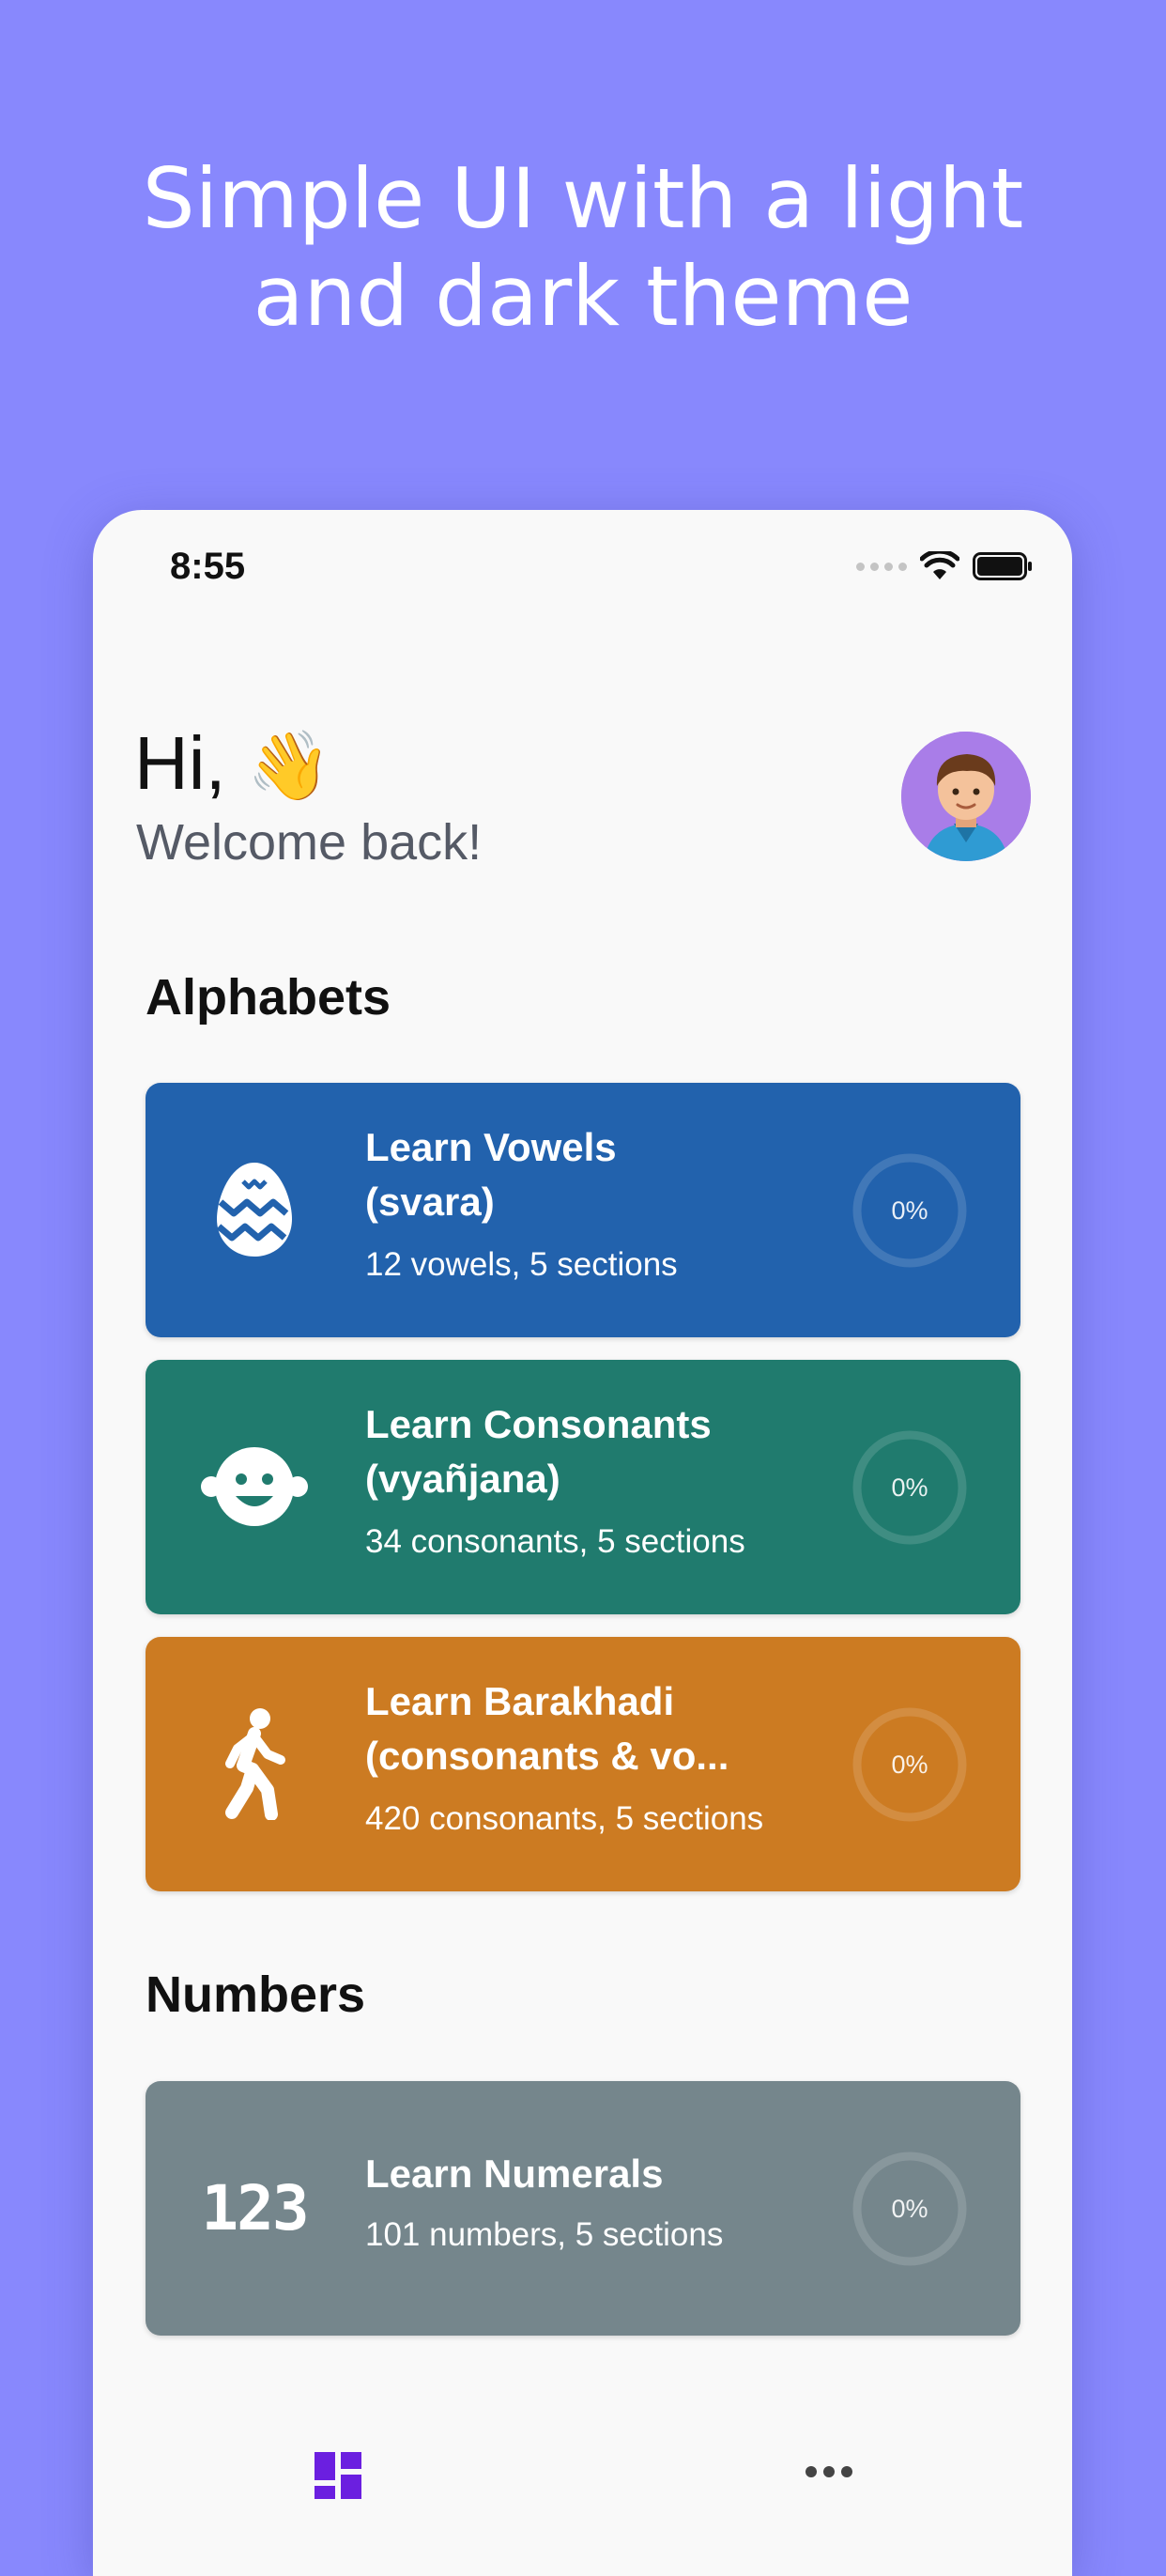 This screenshot has width=1166, height=2576. I want to click on card-title-line-2: (svara), so click(430, 1202).